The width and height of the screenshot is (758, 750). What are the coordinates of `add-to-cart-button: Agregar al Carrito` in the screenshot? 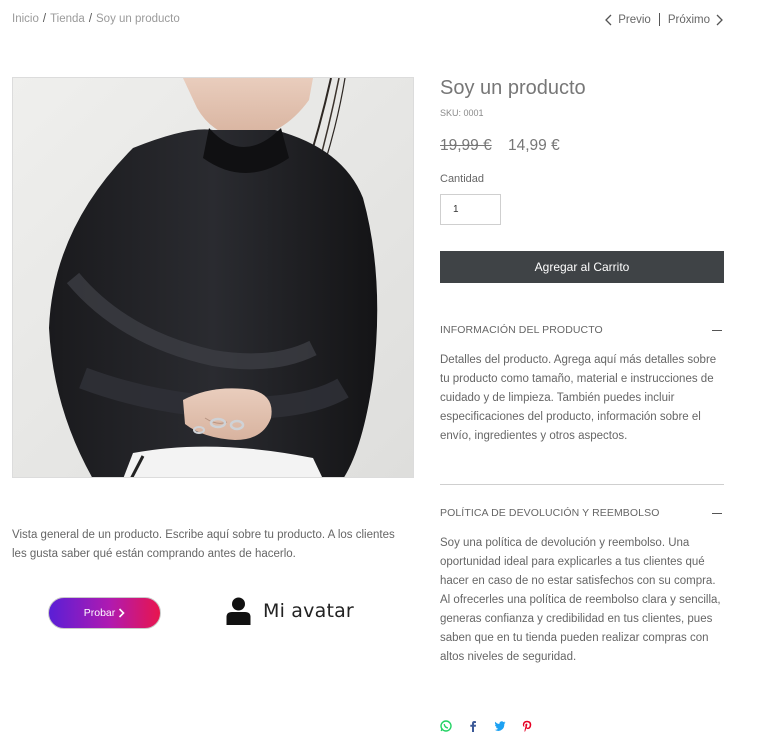 It's located at (582, 267).